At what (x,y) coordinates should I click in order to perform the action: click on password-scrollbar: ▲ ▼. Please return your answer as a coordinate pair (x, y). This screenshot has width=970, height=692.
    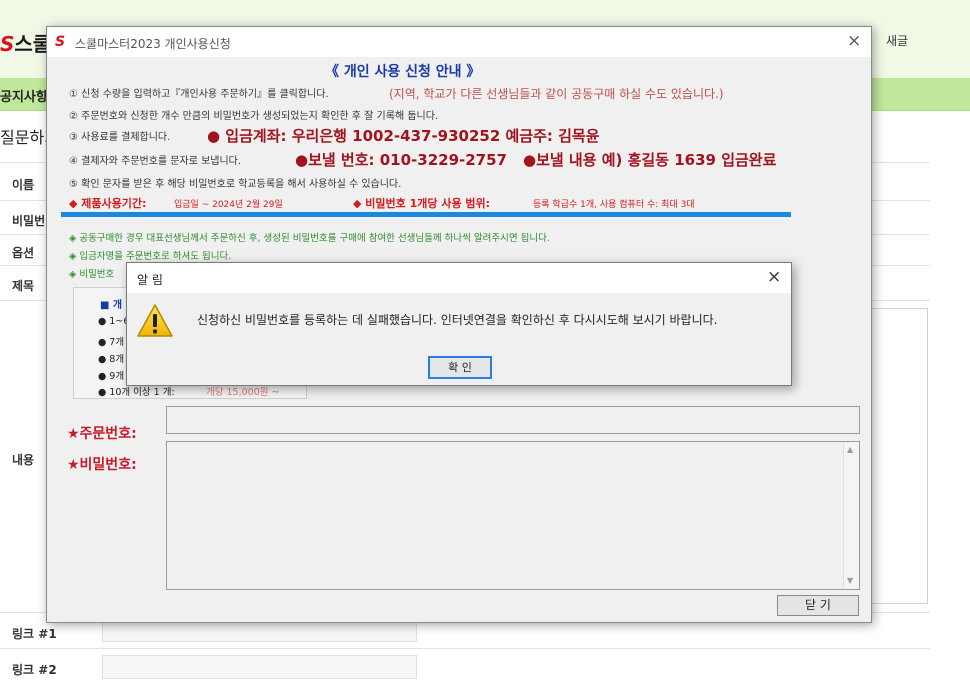
    Looking at the image, I should click on (851, 515).